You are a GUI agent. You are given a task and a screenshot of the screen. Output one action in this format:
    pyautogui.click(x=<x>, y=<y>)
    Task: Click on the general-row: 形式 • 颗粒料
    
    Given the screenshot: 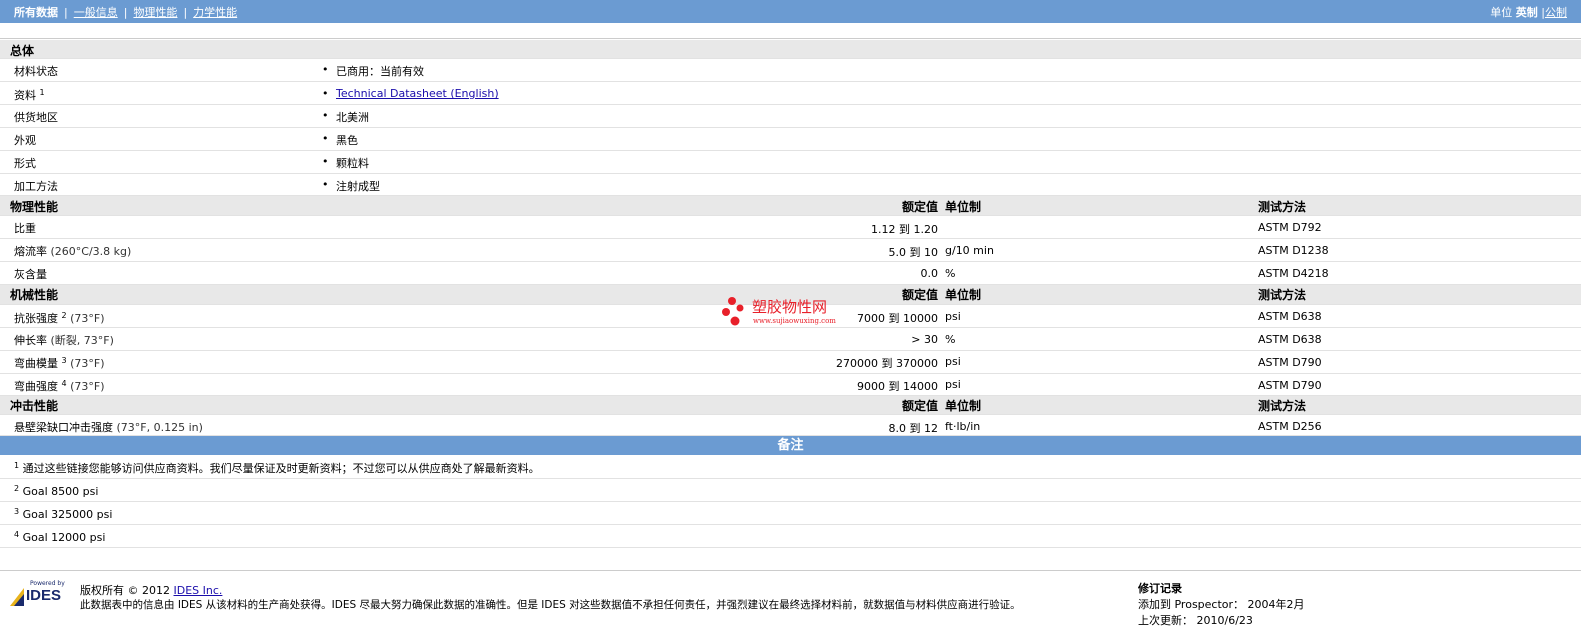 What is the action you would take?
    pyautogui.click(x=790, y=162)
    